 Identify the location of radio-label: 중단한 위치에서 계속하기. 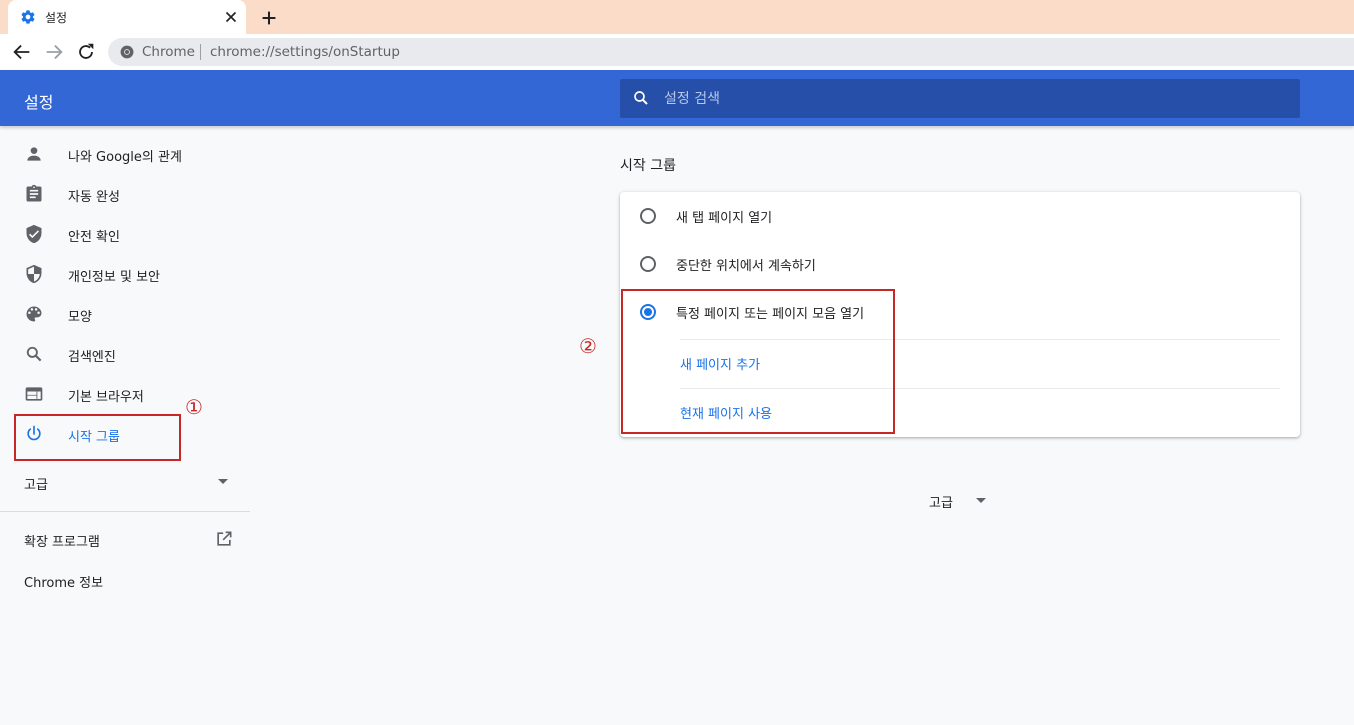
(746, 266).